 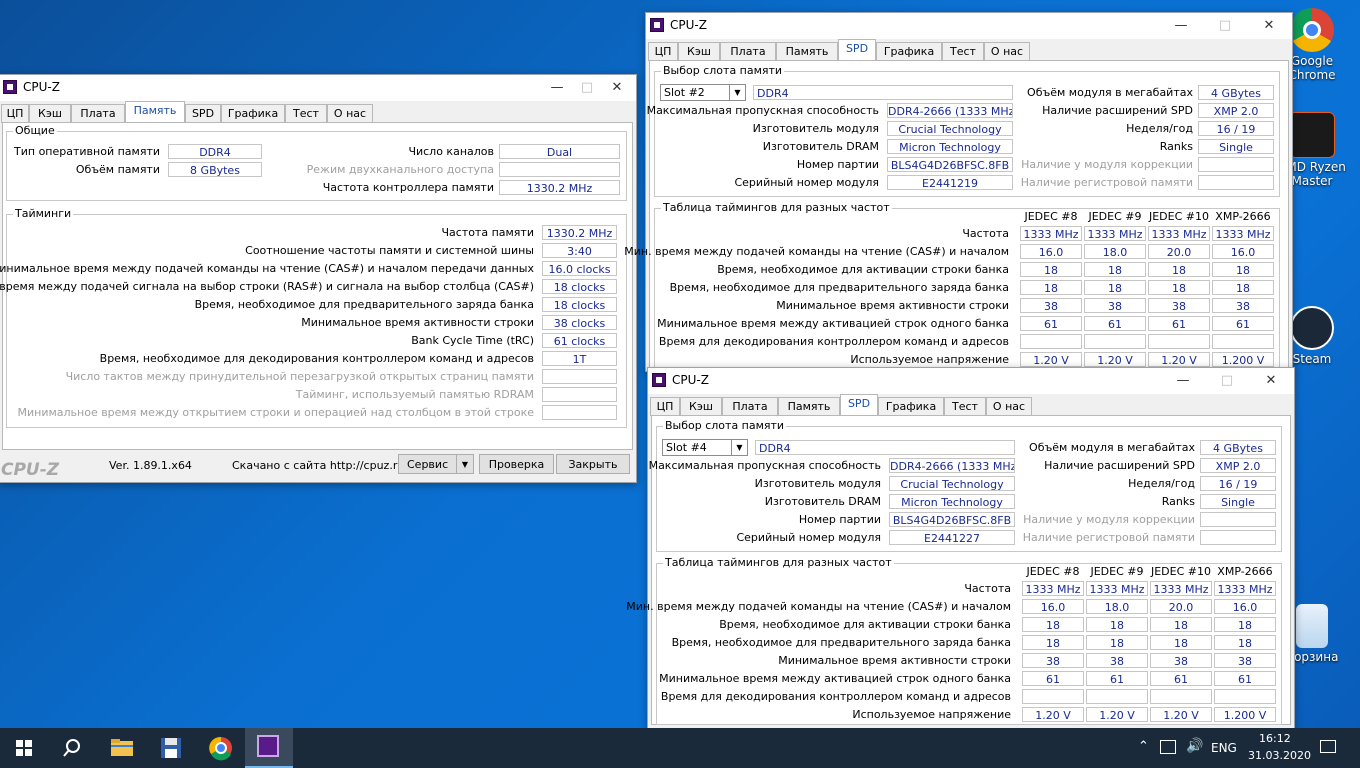 I want to click on timing-cell: 1.200 V, so click(x=1245, y=714).